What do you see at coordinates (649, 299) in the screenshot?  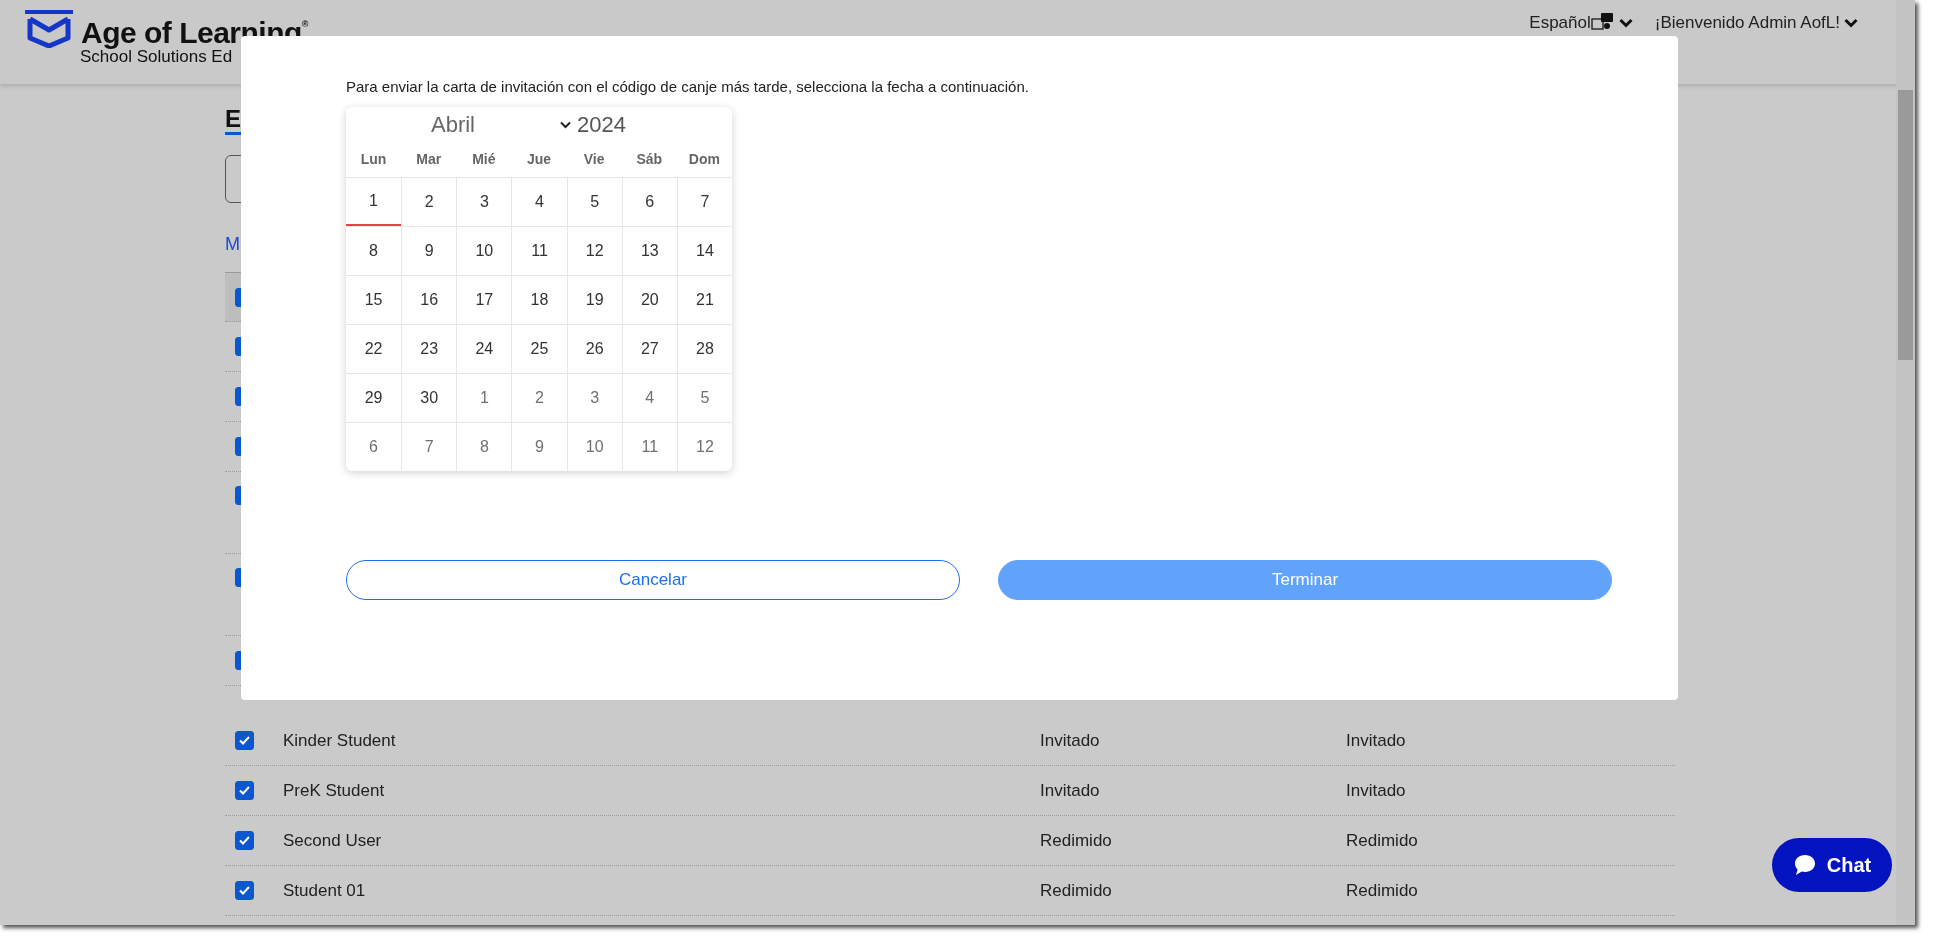 I see `calendar-day: 20` at bounding box center [649, 299].